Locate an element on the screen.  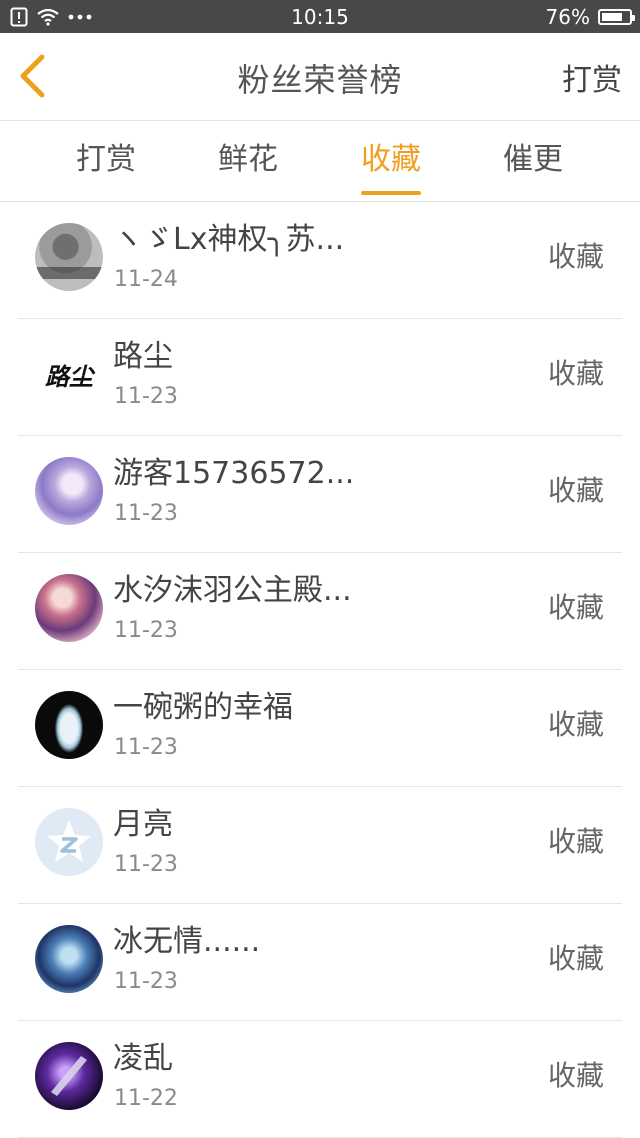
fan-row: 月亮 11-23 收藏 is located at coordinates (320, 845).